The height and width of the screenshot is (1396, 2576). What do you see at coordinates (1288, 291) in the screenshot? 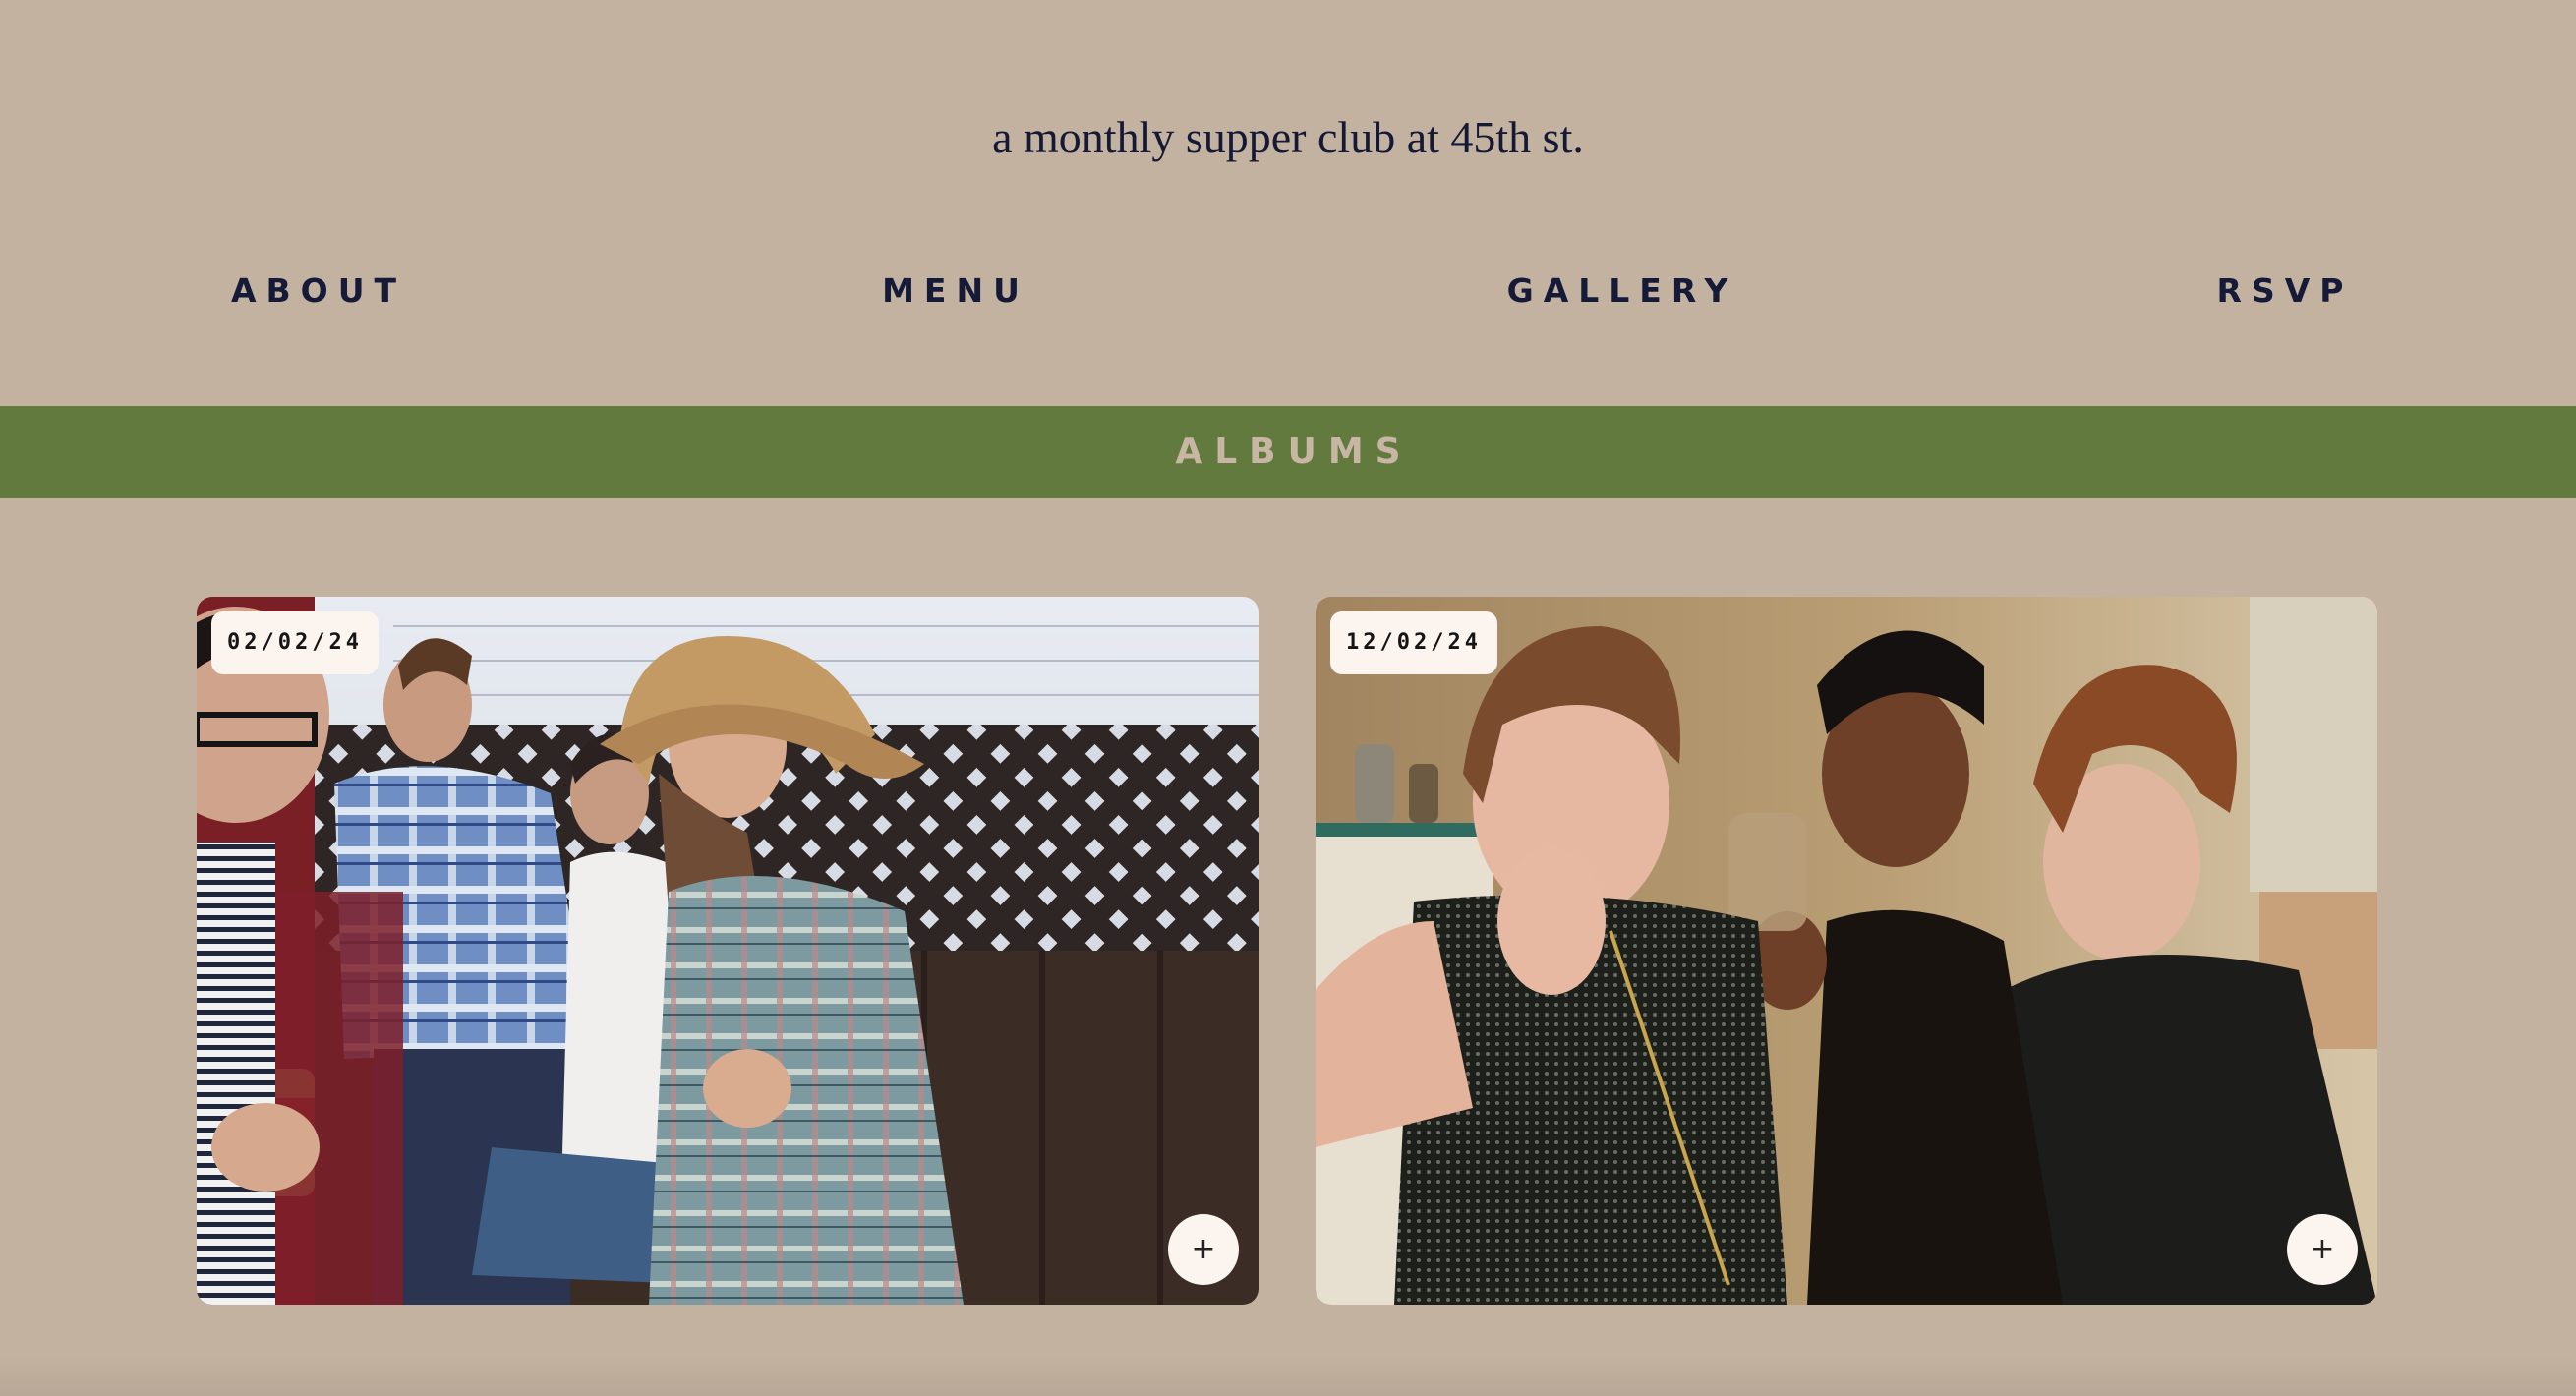
I see `main-nav: ABOUT MENU GALLERY RSVP` at bounding box center [1288, 291].